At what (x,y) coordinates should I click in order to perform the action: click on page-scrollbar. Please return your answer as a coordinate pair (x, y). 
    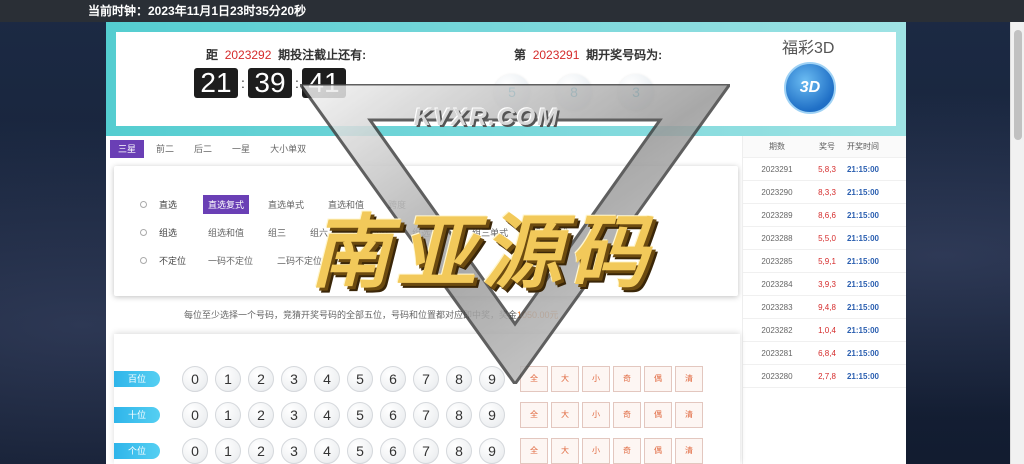
    Looking at the image, I should click on (1017, 243).